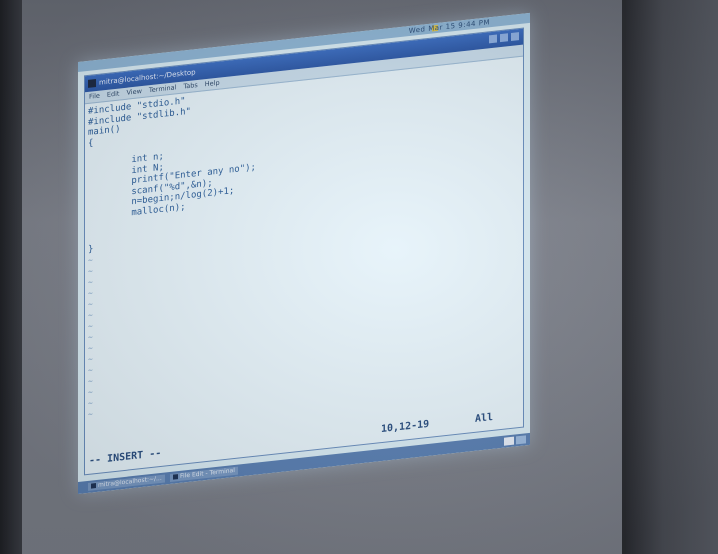 The width and height of the screenshot is (718, 554). I want to click on maximize-button, so click(504, 38).